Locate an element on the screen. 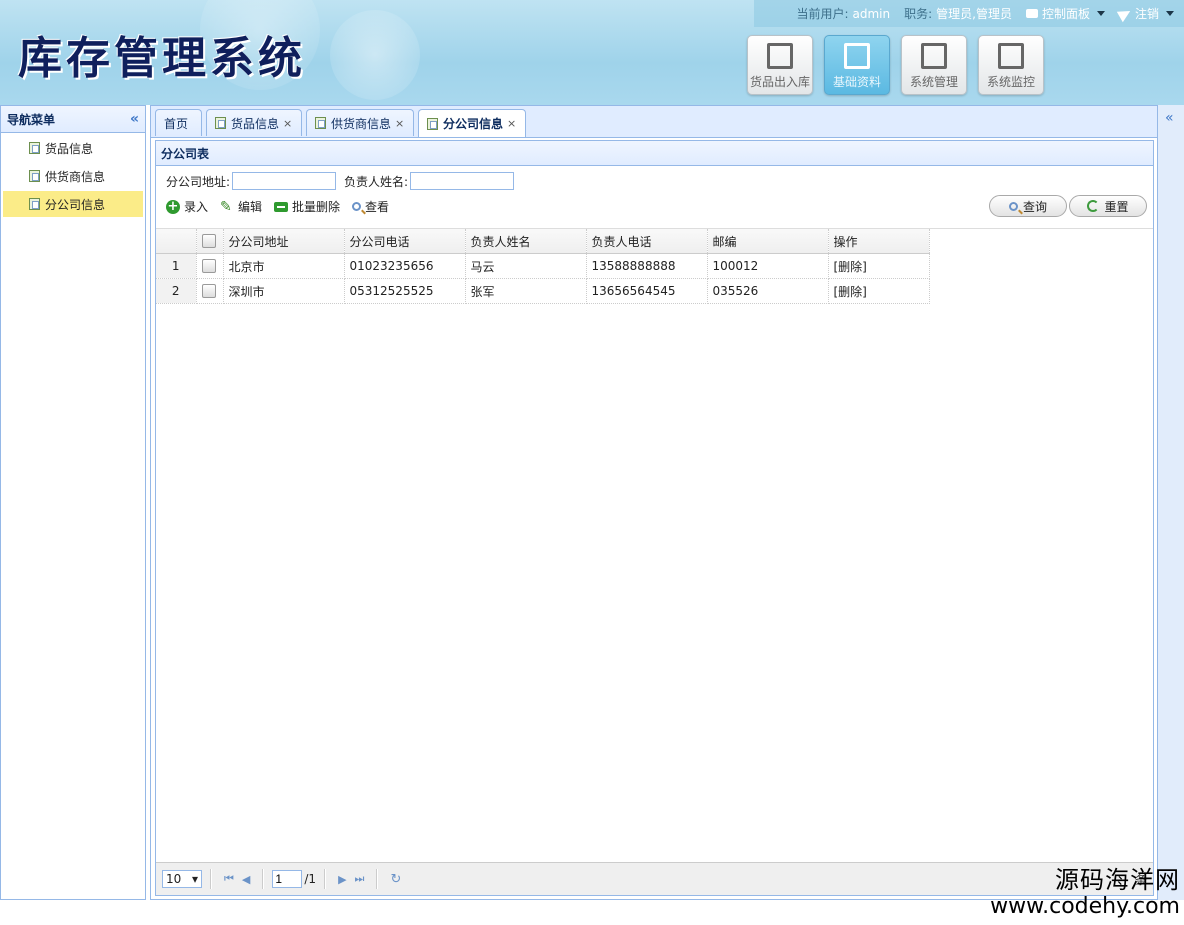 The image size is (1184, 925). query-button: 查询 is located at coordinates (1028, 206).